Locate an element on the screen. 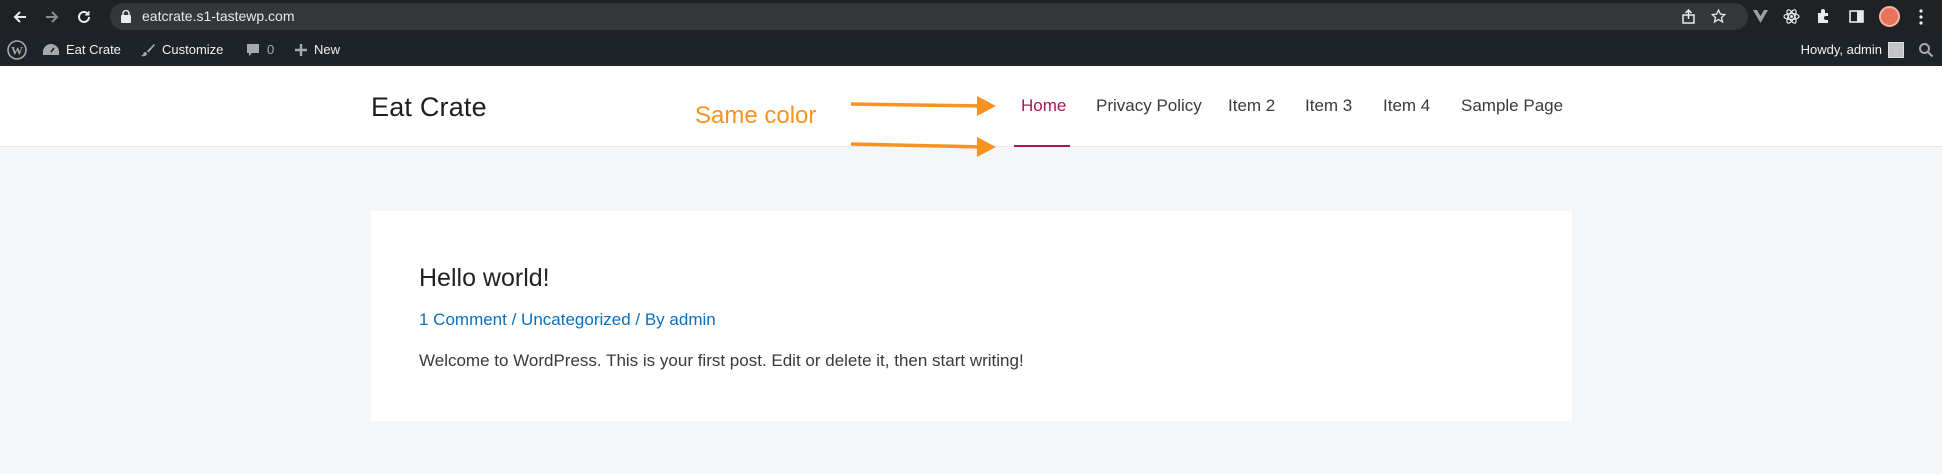  back-icon is located at coordinates (20, 16).